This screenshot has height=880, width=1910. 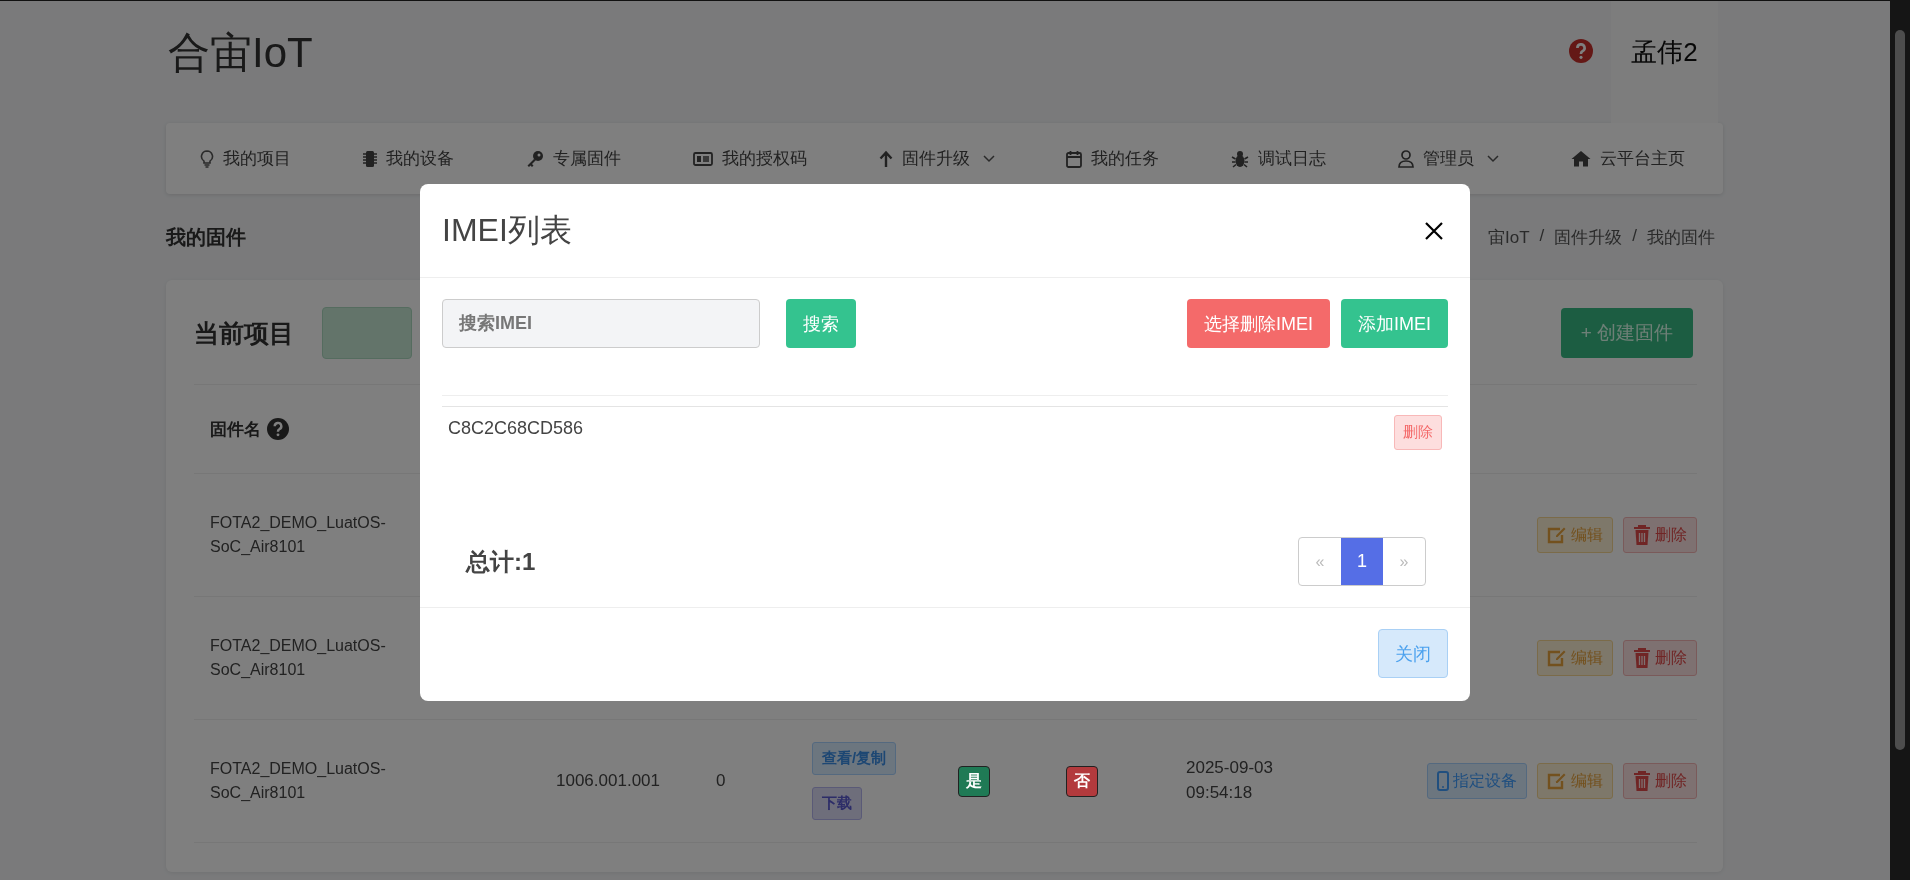 What do you see at coordinates (244, 333) in the screenshot?
I see `card-title: 当前项目` at bounding box center [244, 333].